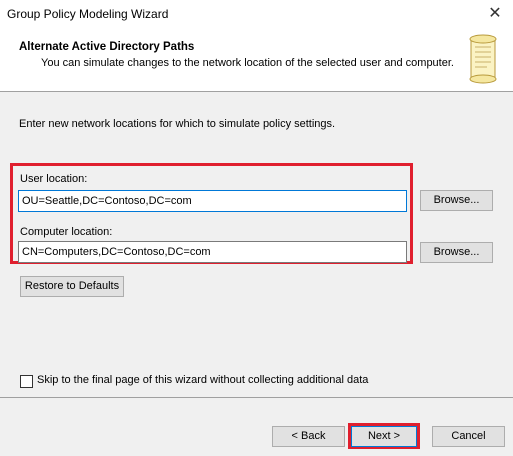 The height and width of the screenshot is (456, 513). I want to click on close-icon: ✕, so click(495, 14).